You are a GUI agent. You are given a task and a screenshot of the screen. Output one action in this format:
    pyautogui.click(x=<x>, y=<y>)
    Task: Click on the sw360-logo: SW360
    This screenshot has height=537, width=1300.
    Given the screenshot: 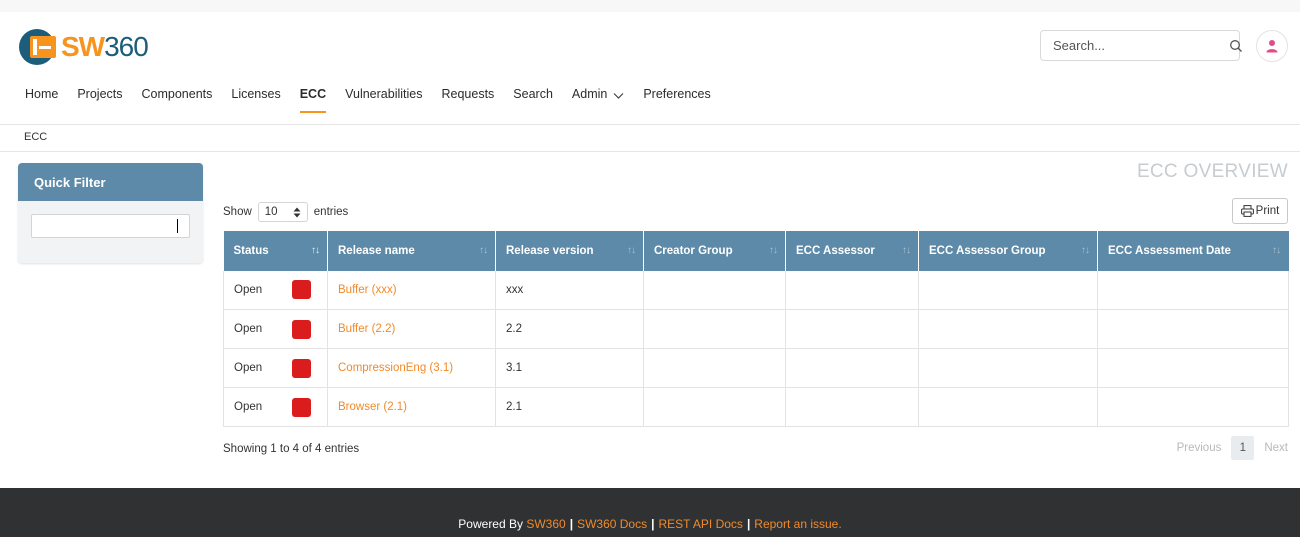 What is the action you would take?
    pyautogui.click(x=83, y=47)
    